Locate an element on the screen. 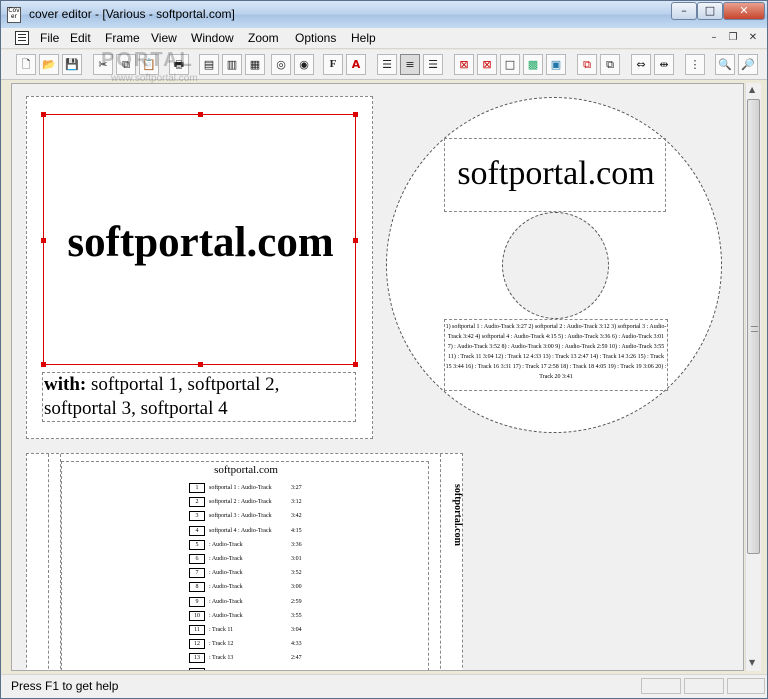 This screenshot has height=699, width=768. cd-center-hole is located at coordinates (555, 265).